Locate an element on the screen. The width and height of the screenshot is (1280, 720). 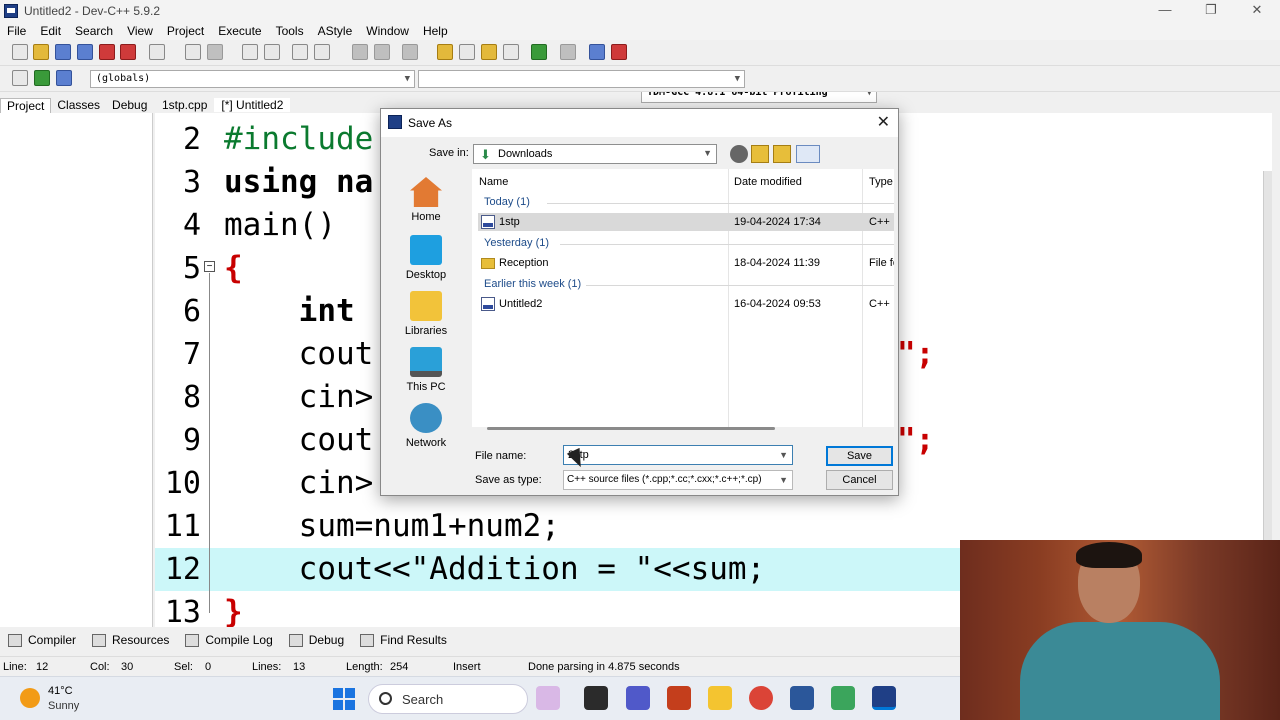
class-browser-icon is located at coordinates (64, 78).